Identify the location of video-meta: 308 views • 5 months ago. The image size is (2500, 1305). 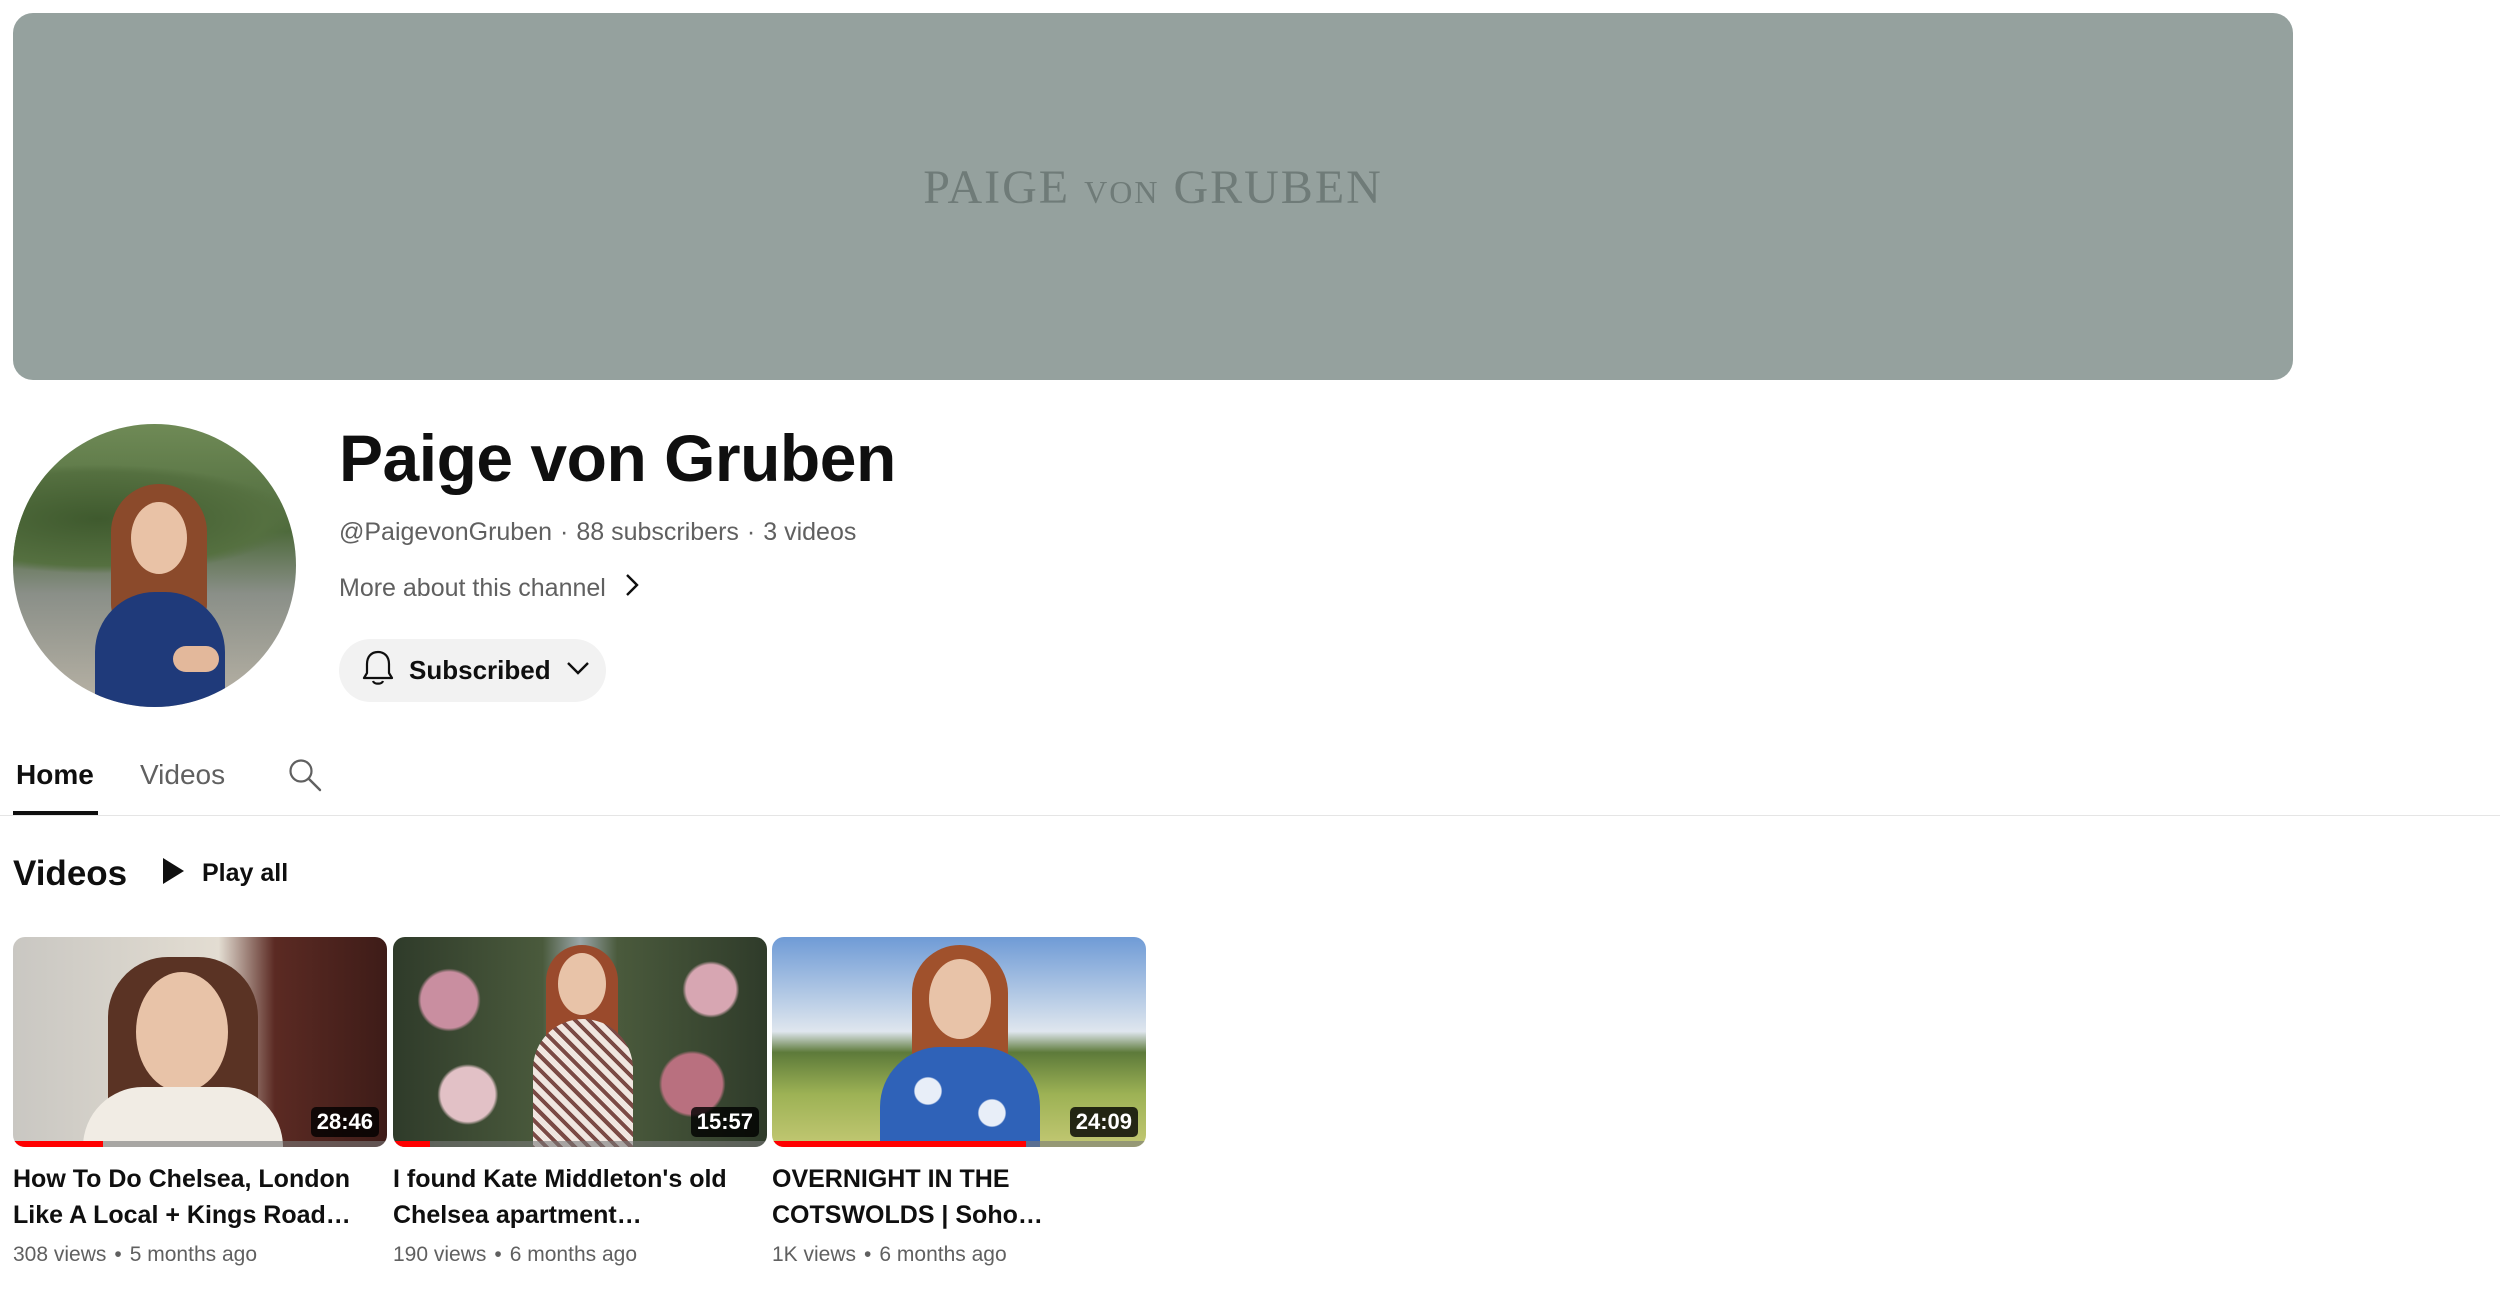
(135, 1254).